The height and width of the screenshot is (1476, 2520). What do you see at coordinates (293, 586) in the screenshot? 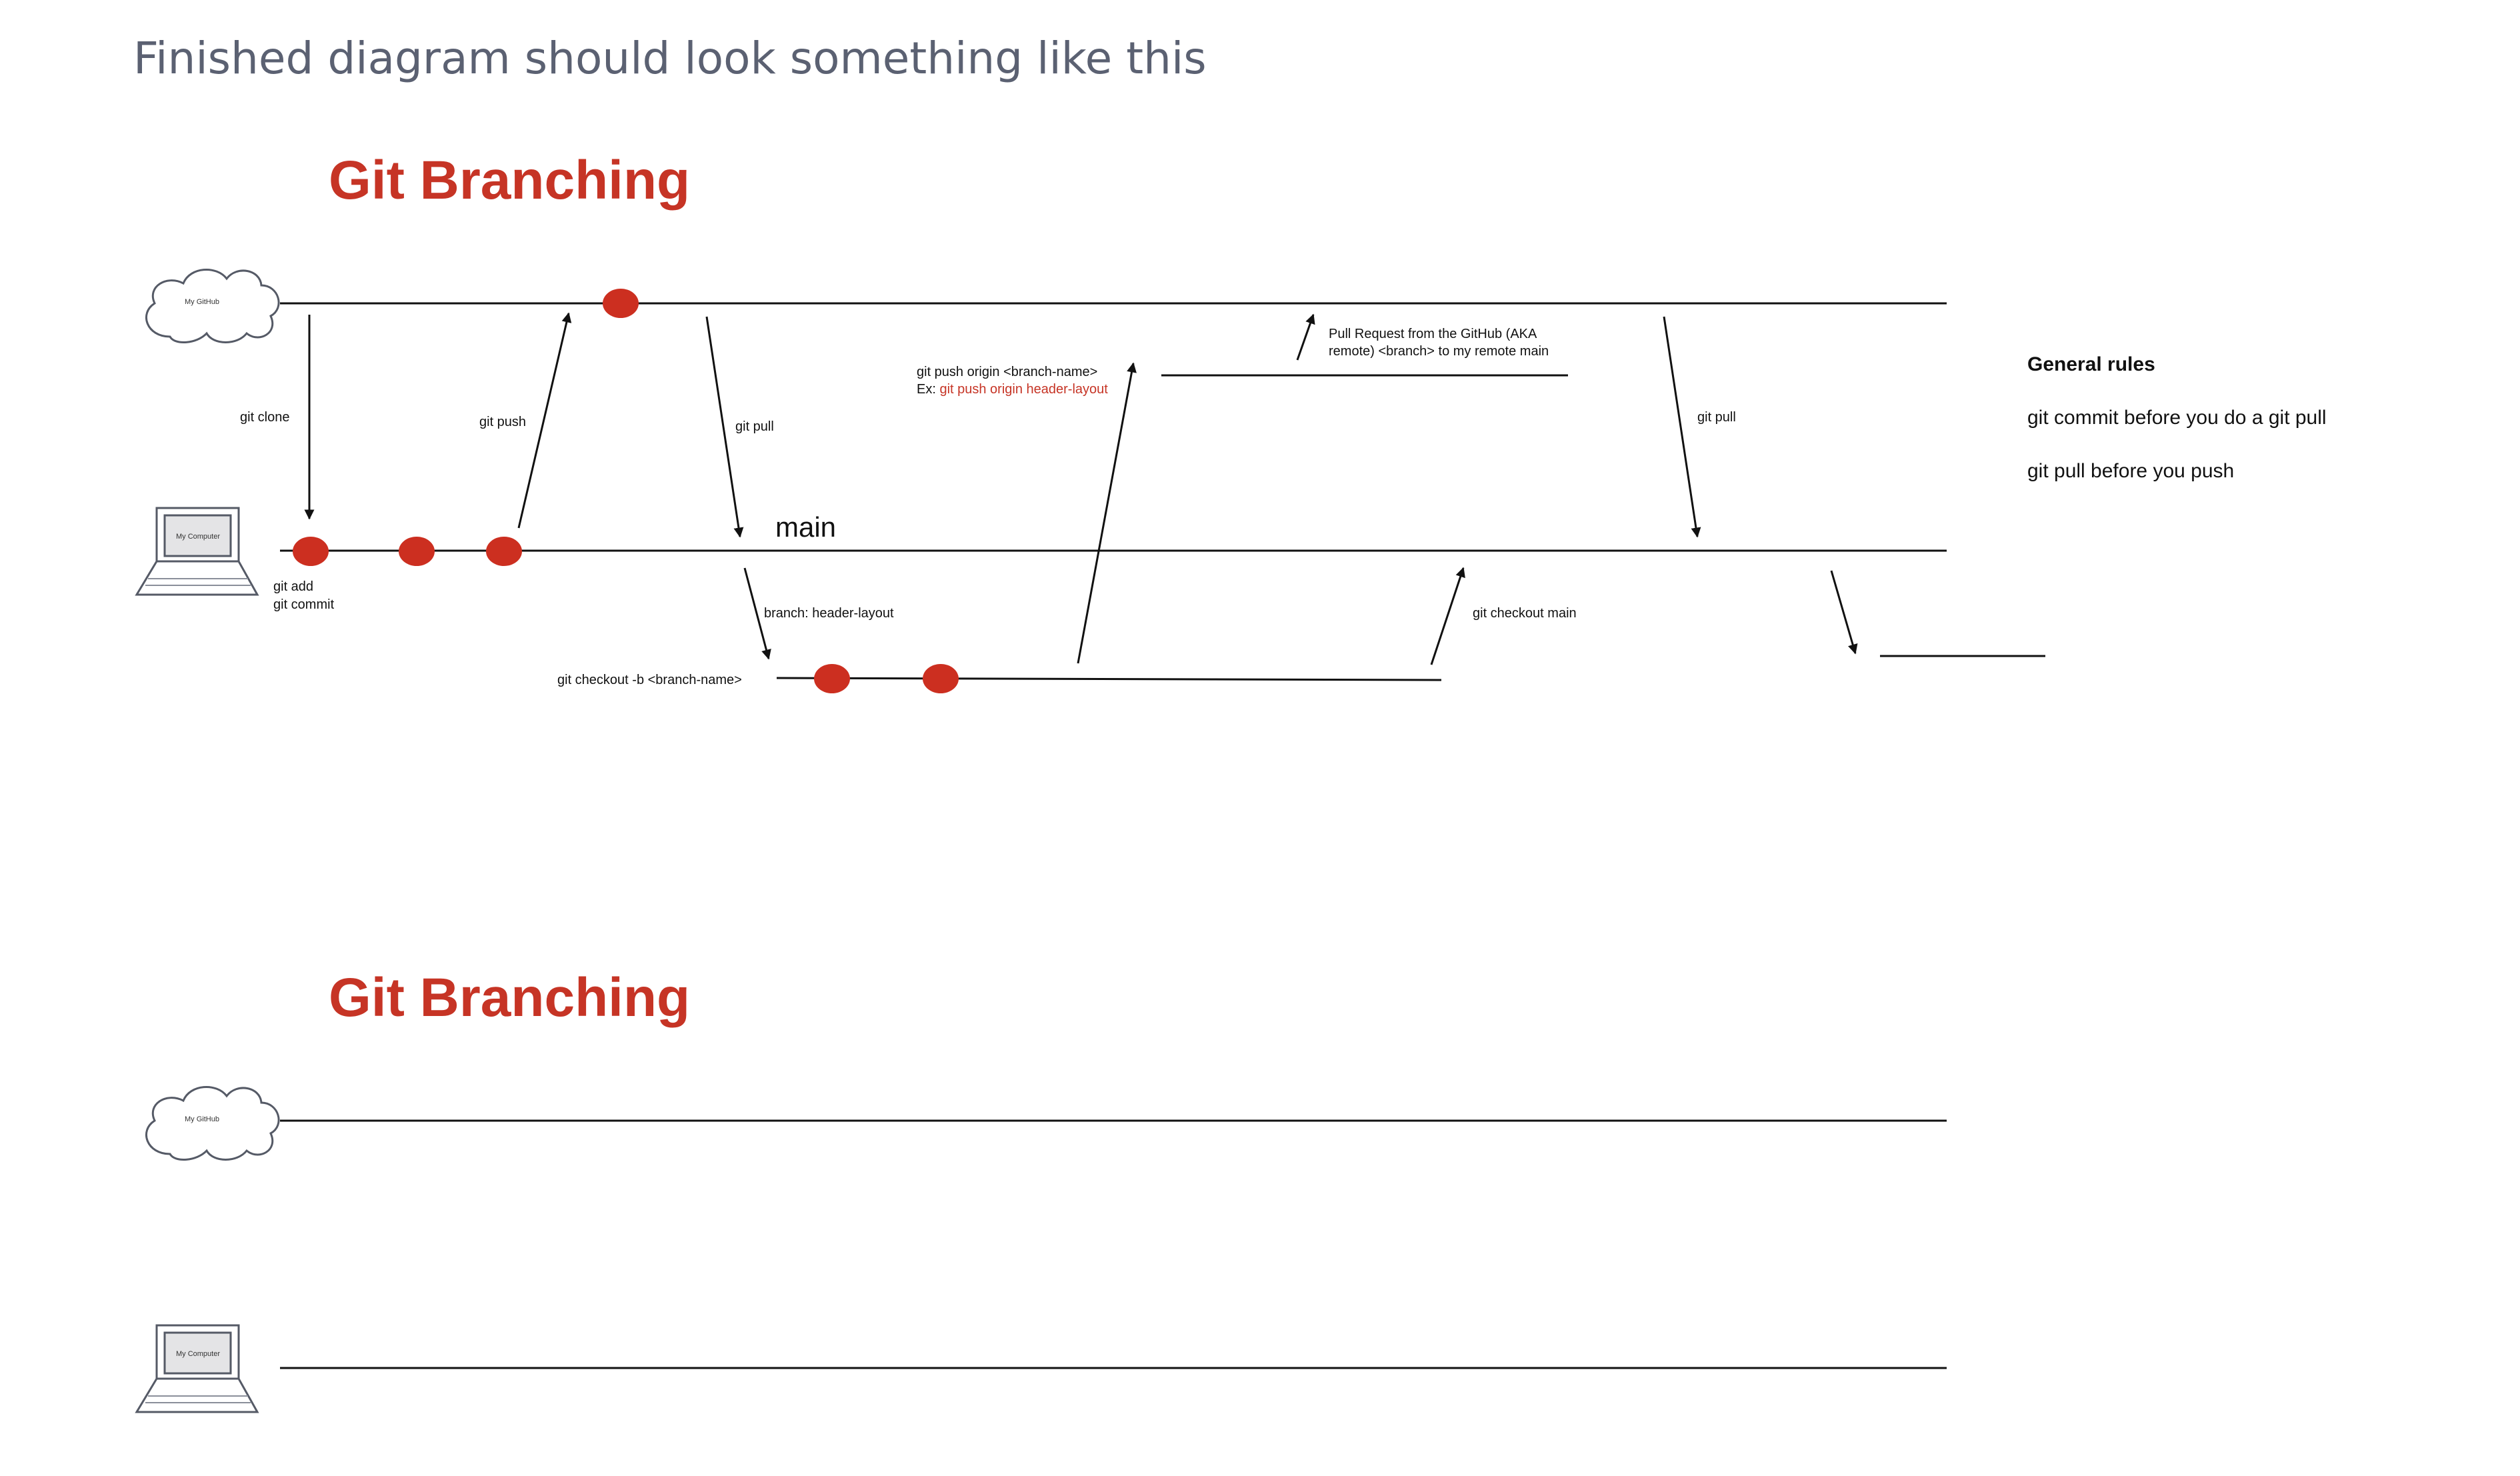
I see `git-add-label: git add` at bounding box center [293, 586].